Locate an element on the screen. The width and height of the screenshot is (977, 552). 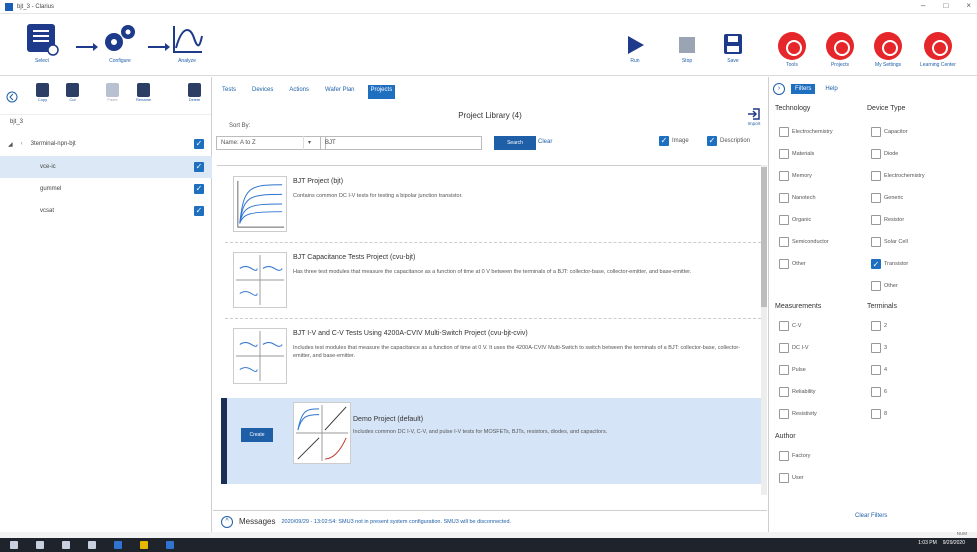
tab-filters: Filters is located at coordinates (803, 89).